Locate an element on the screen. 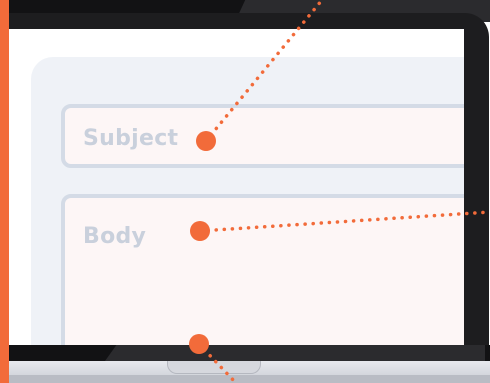 This screenshot has width=490, height=383. bezel-bottom-highlight is located at coordinates (295, 353).